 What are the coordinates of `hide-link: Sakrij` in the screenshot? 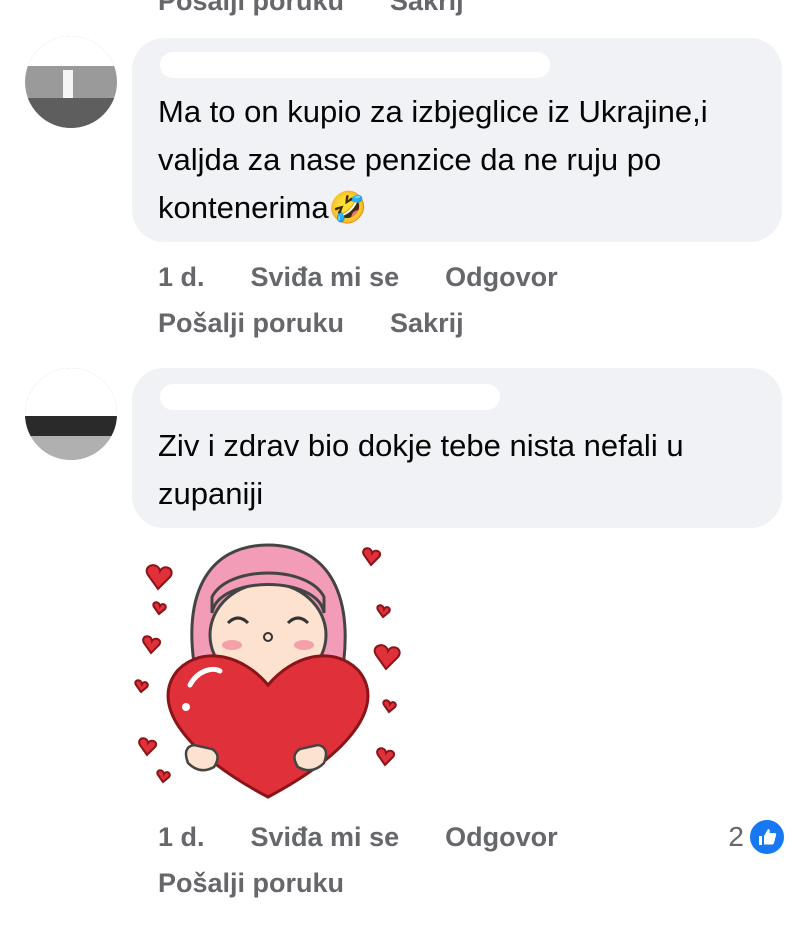 It's located at (427, 8).